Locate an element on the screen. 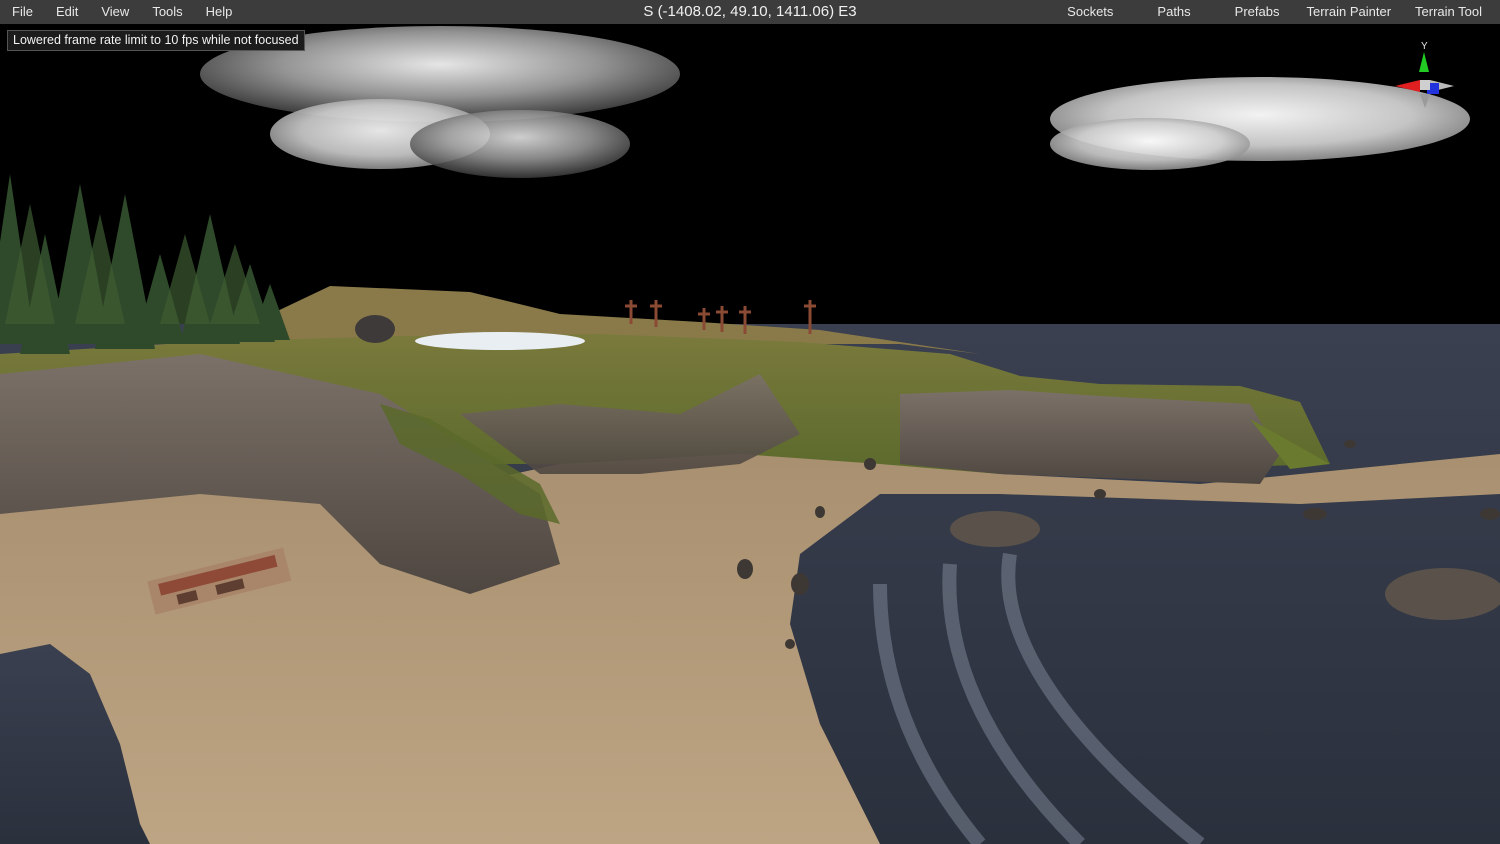 This screenshot has width=1500, height=844. tab-terrain-tool: Terrain Tool is located at coordinates (1448, 12).